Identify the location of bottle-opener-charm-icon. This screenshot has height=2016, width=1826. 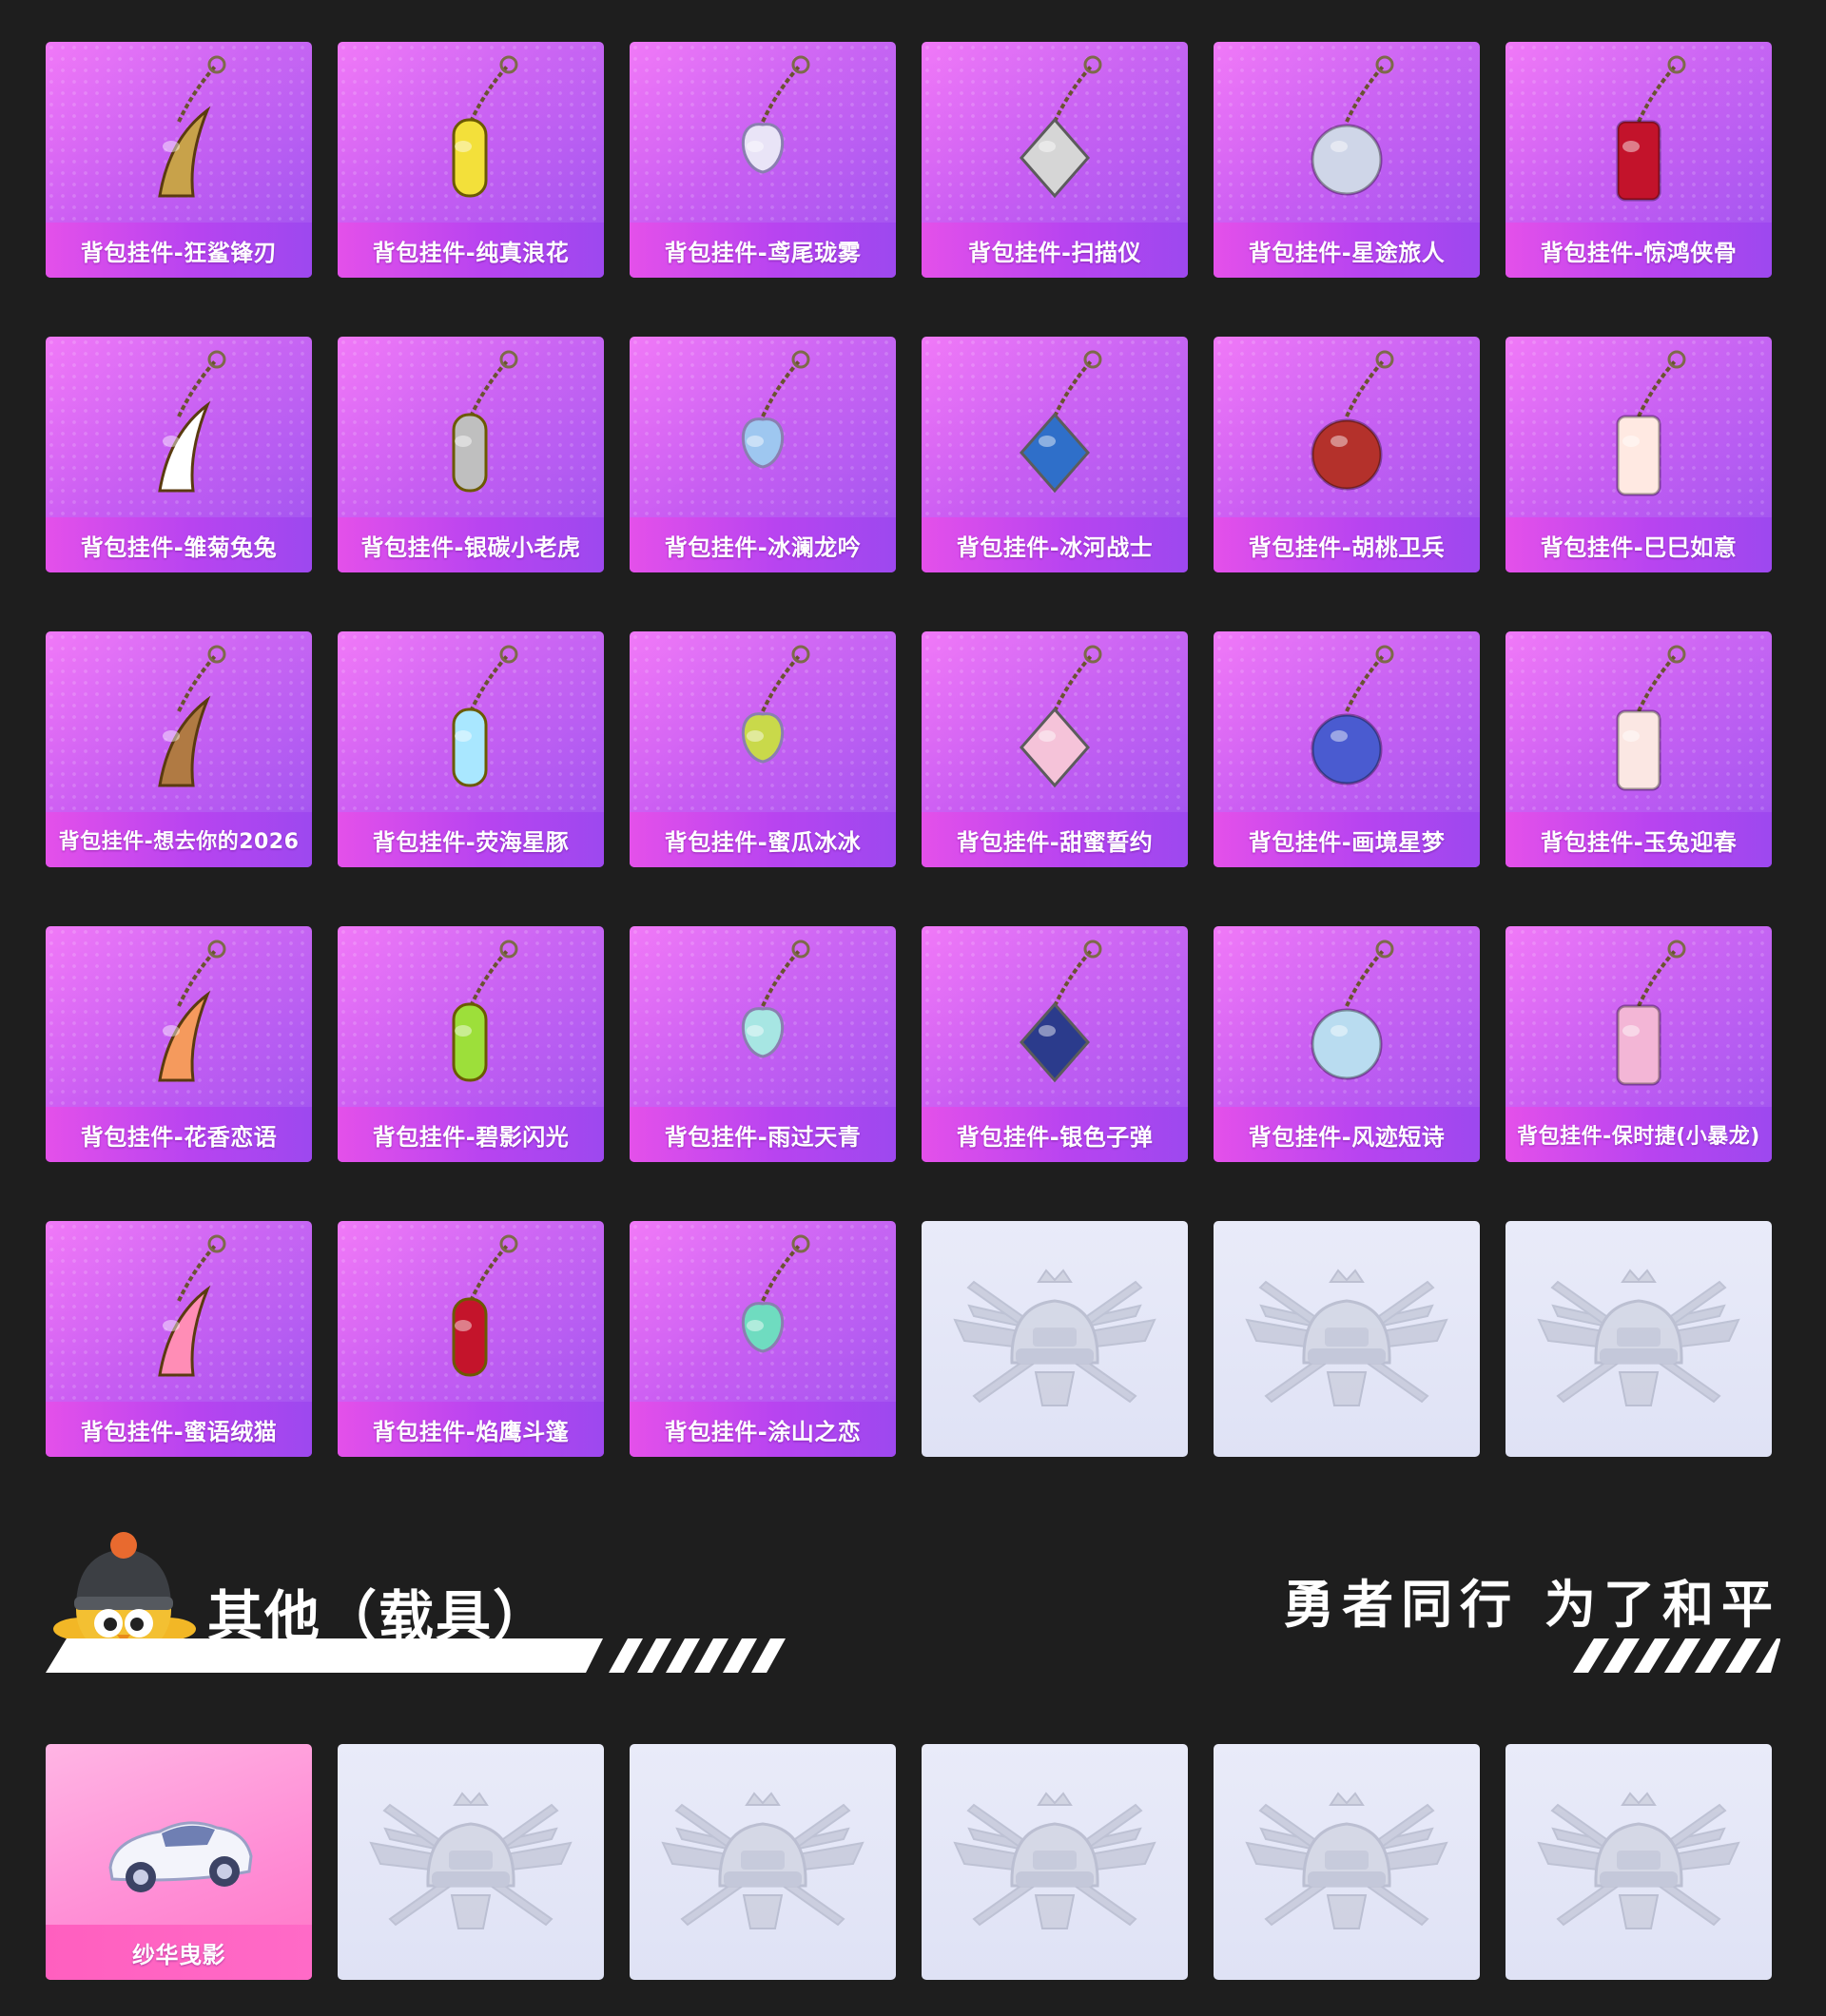
(485, 126).